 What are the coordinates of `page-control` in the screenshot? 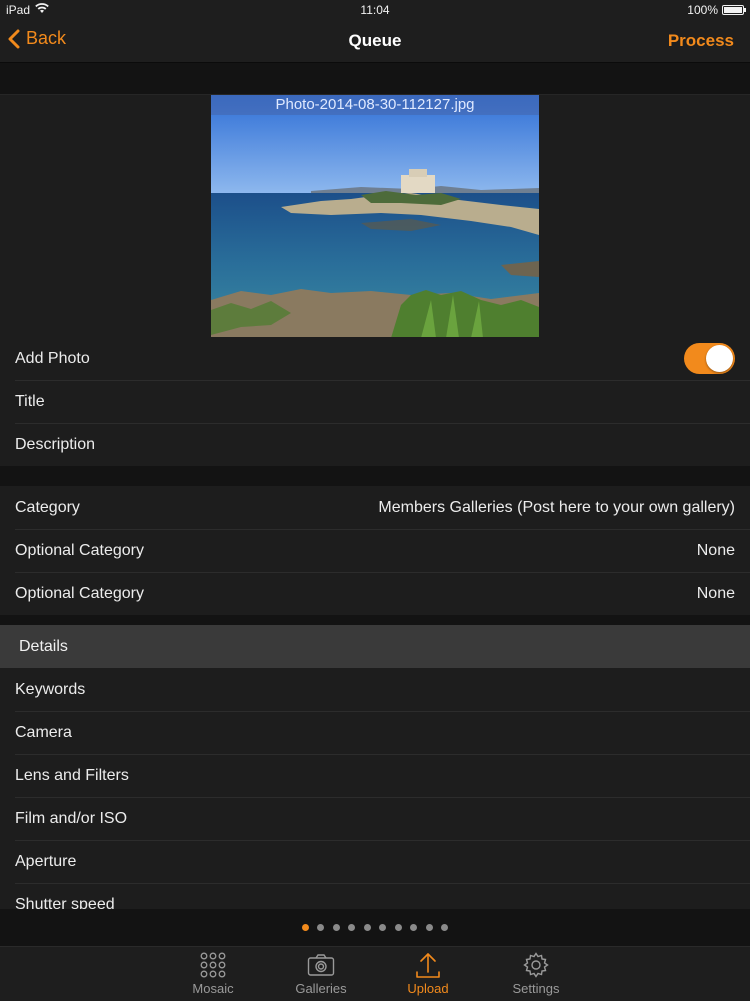 It's located at (375, 927).